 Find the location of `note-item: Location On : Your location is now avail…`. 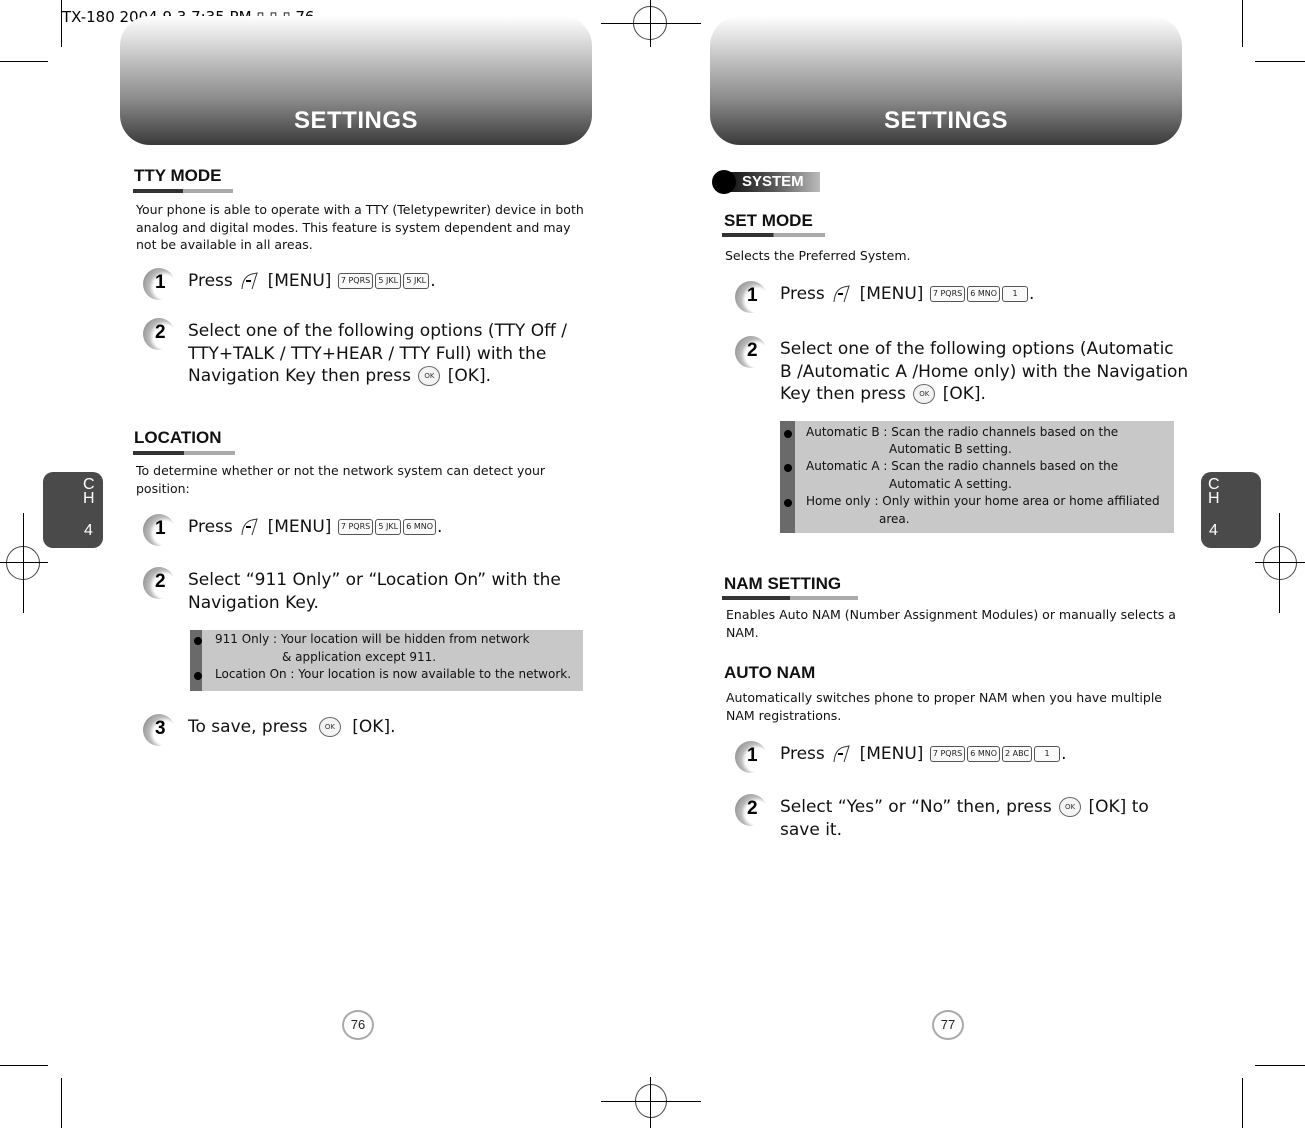

note-item: Location On : Your location is now avail… is located at coordinates (393, 674).